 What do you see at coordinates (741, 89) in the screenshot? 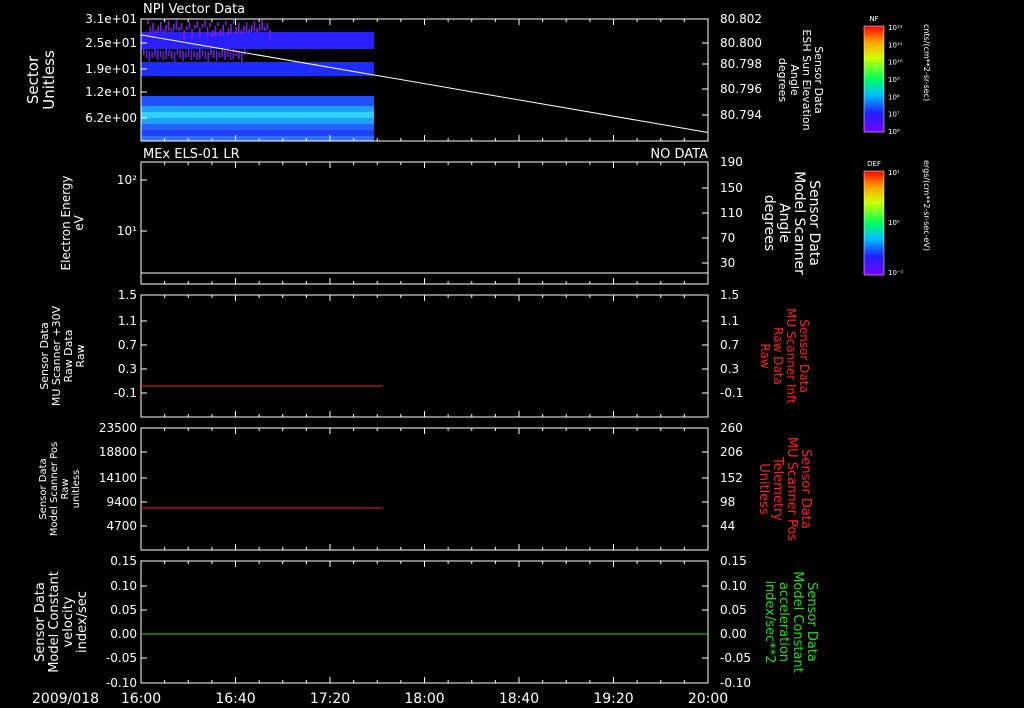
I see `right-tick-label: 80.796` at bounding box center [741, 89].